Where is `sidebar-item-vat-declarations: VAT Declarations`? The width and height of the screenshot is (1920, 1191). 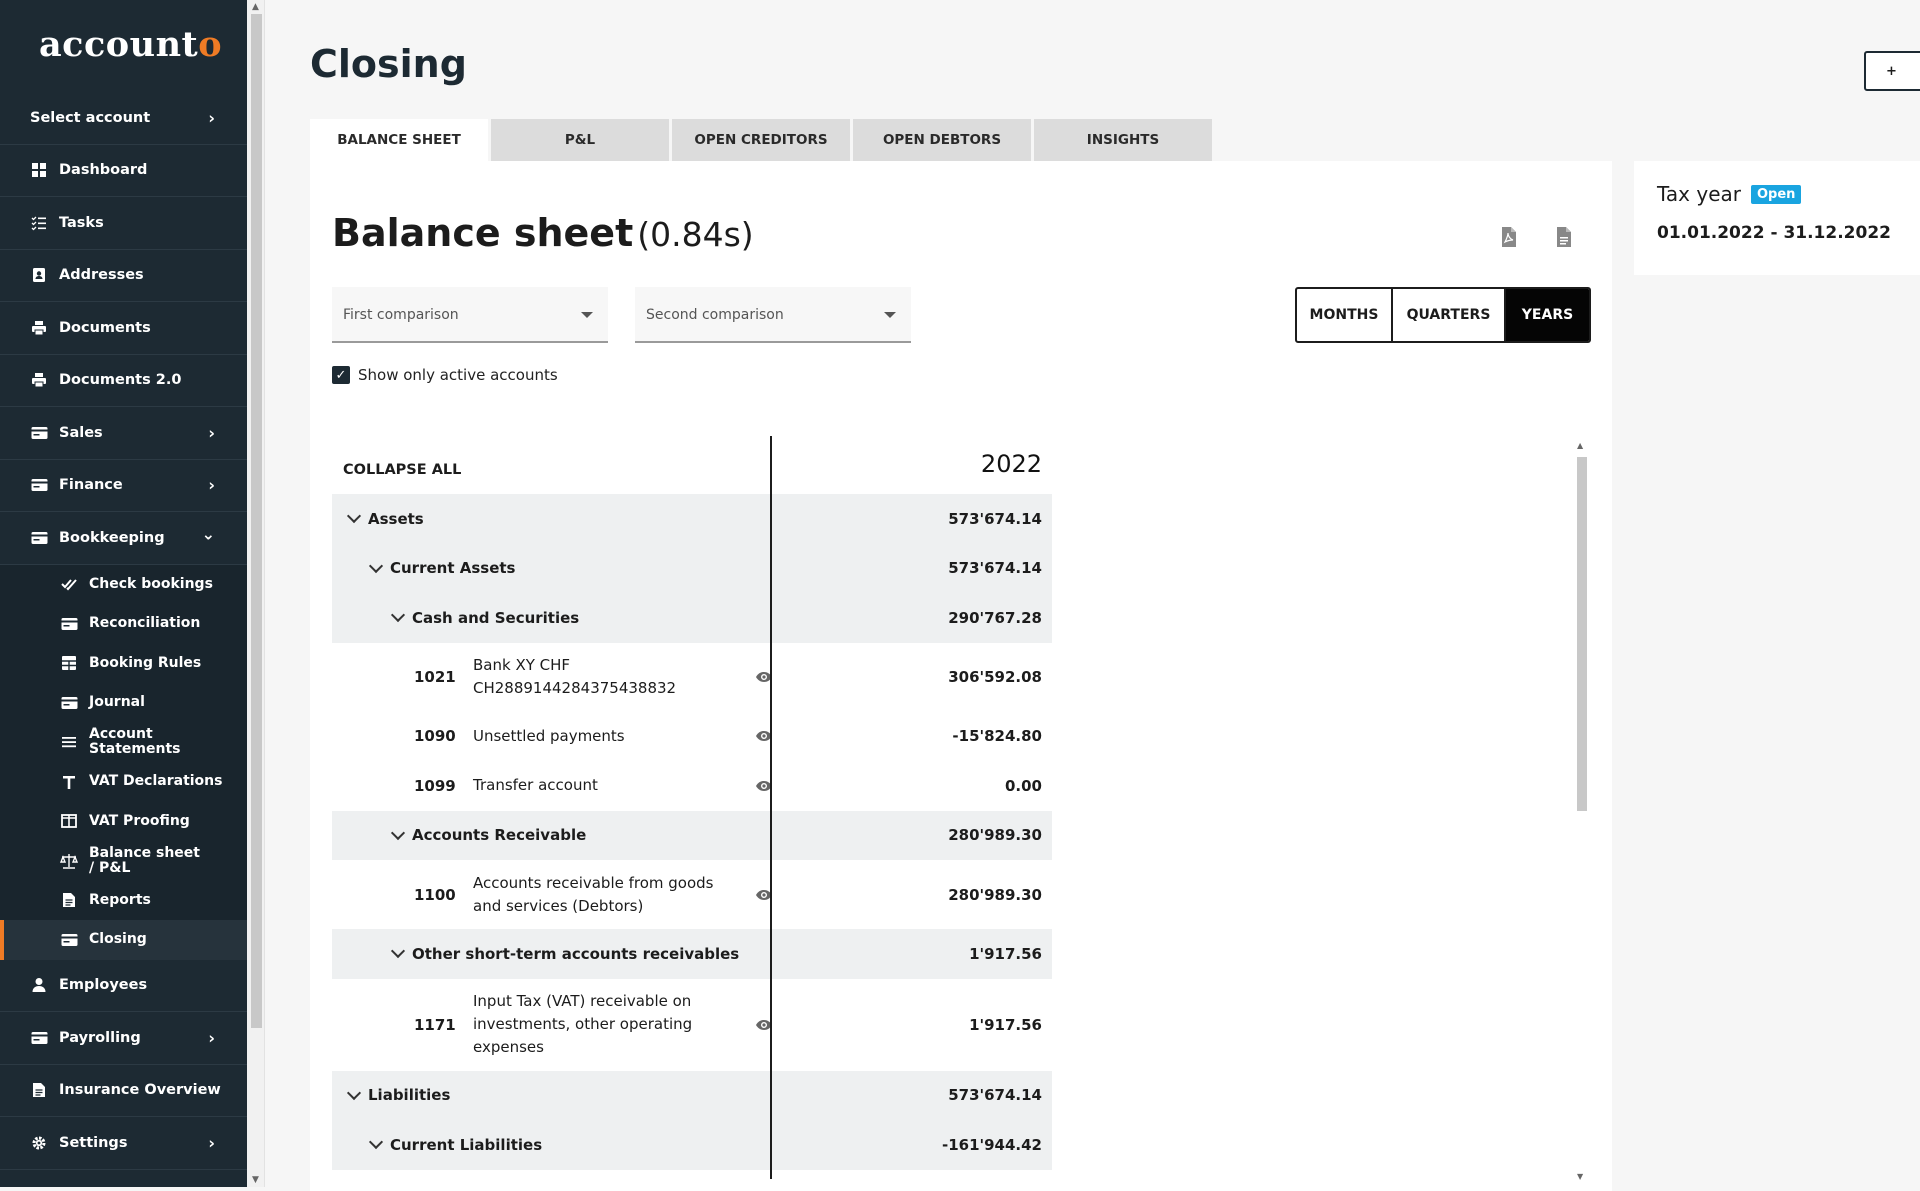
sidebar-item-vat-declarations: VAT Declarations is located at coordinates (123, 782).